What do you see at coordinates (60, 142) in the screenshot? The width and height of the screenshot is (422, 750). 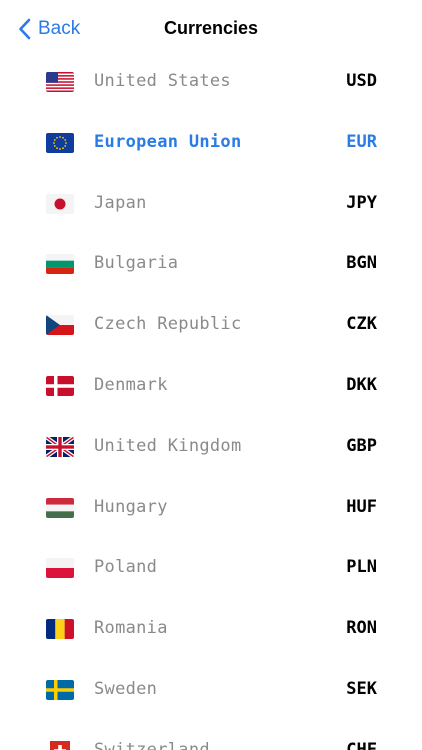 I see `eu-flag-icon` at bounding box center [60, 142].